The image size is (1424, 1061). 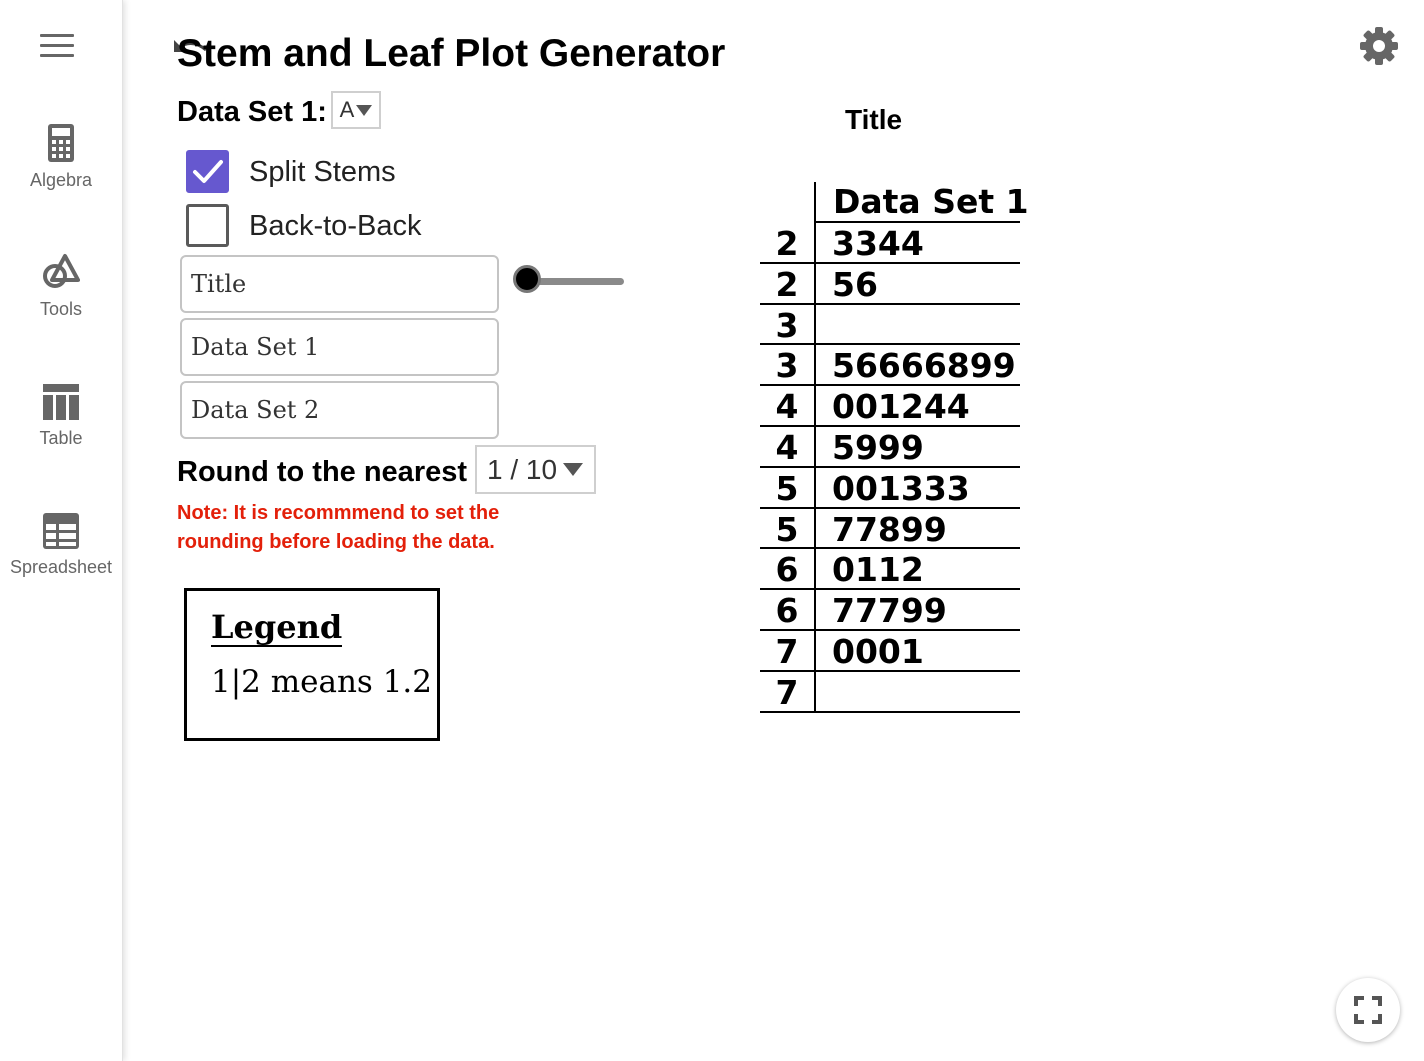 I want to click on leaf-cell: 5999, so click(x=878, y=447).